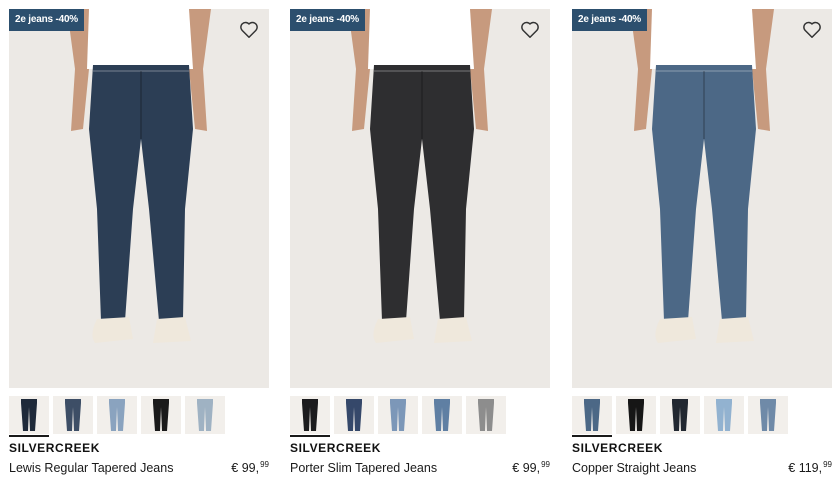 The height and width of the screenshot is (483, 840). I want to click on product-info-row: Copper Straight Jeans € 119,99, so click(702, 469).